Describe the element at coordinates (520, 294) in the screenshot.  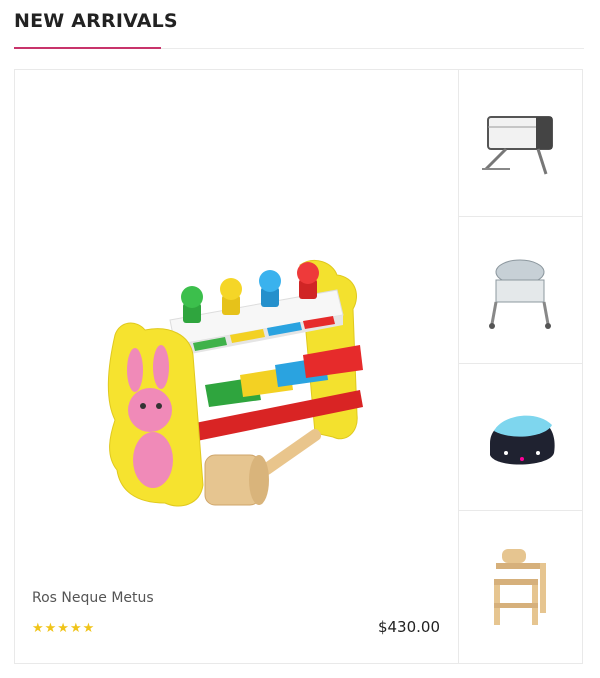
I see `bassinet-playard-image` at that location.